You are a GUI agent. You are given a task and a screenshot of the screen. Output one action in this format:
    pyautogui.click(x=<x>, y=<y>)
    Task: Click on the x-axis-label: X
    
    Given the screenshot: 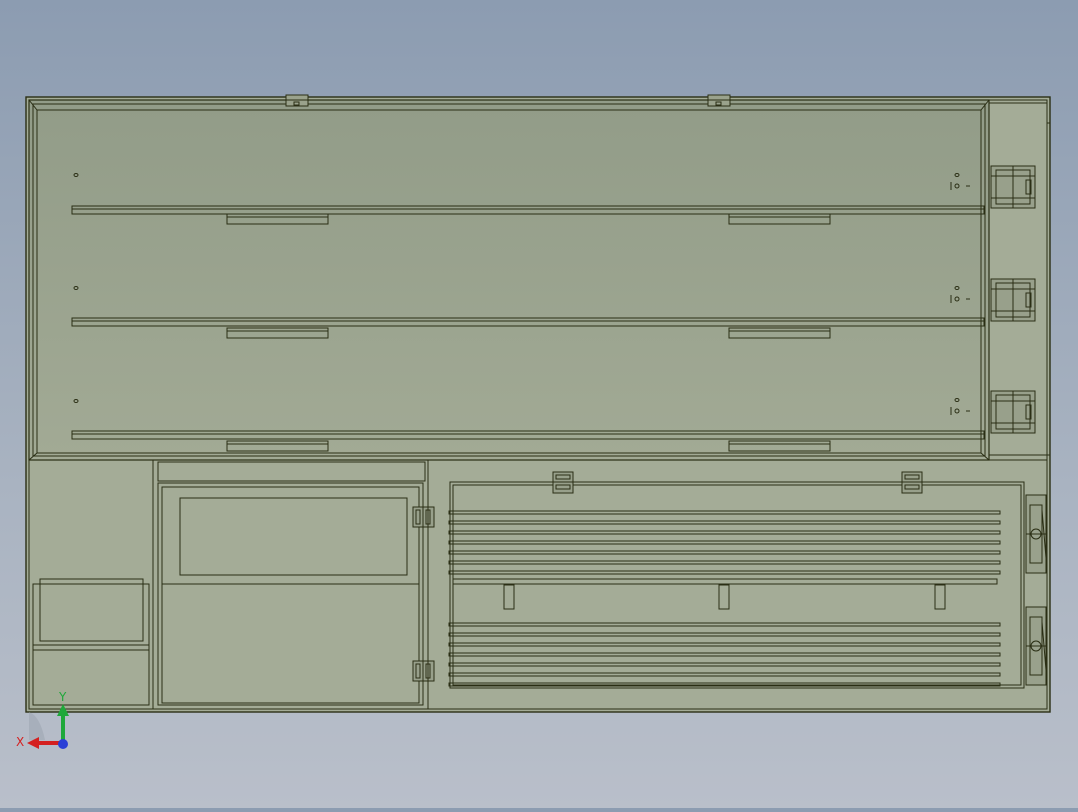 What is the action you would take?
    pyautogui.click(x=20, y=742)
    